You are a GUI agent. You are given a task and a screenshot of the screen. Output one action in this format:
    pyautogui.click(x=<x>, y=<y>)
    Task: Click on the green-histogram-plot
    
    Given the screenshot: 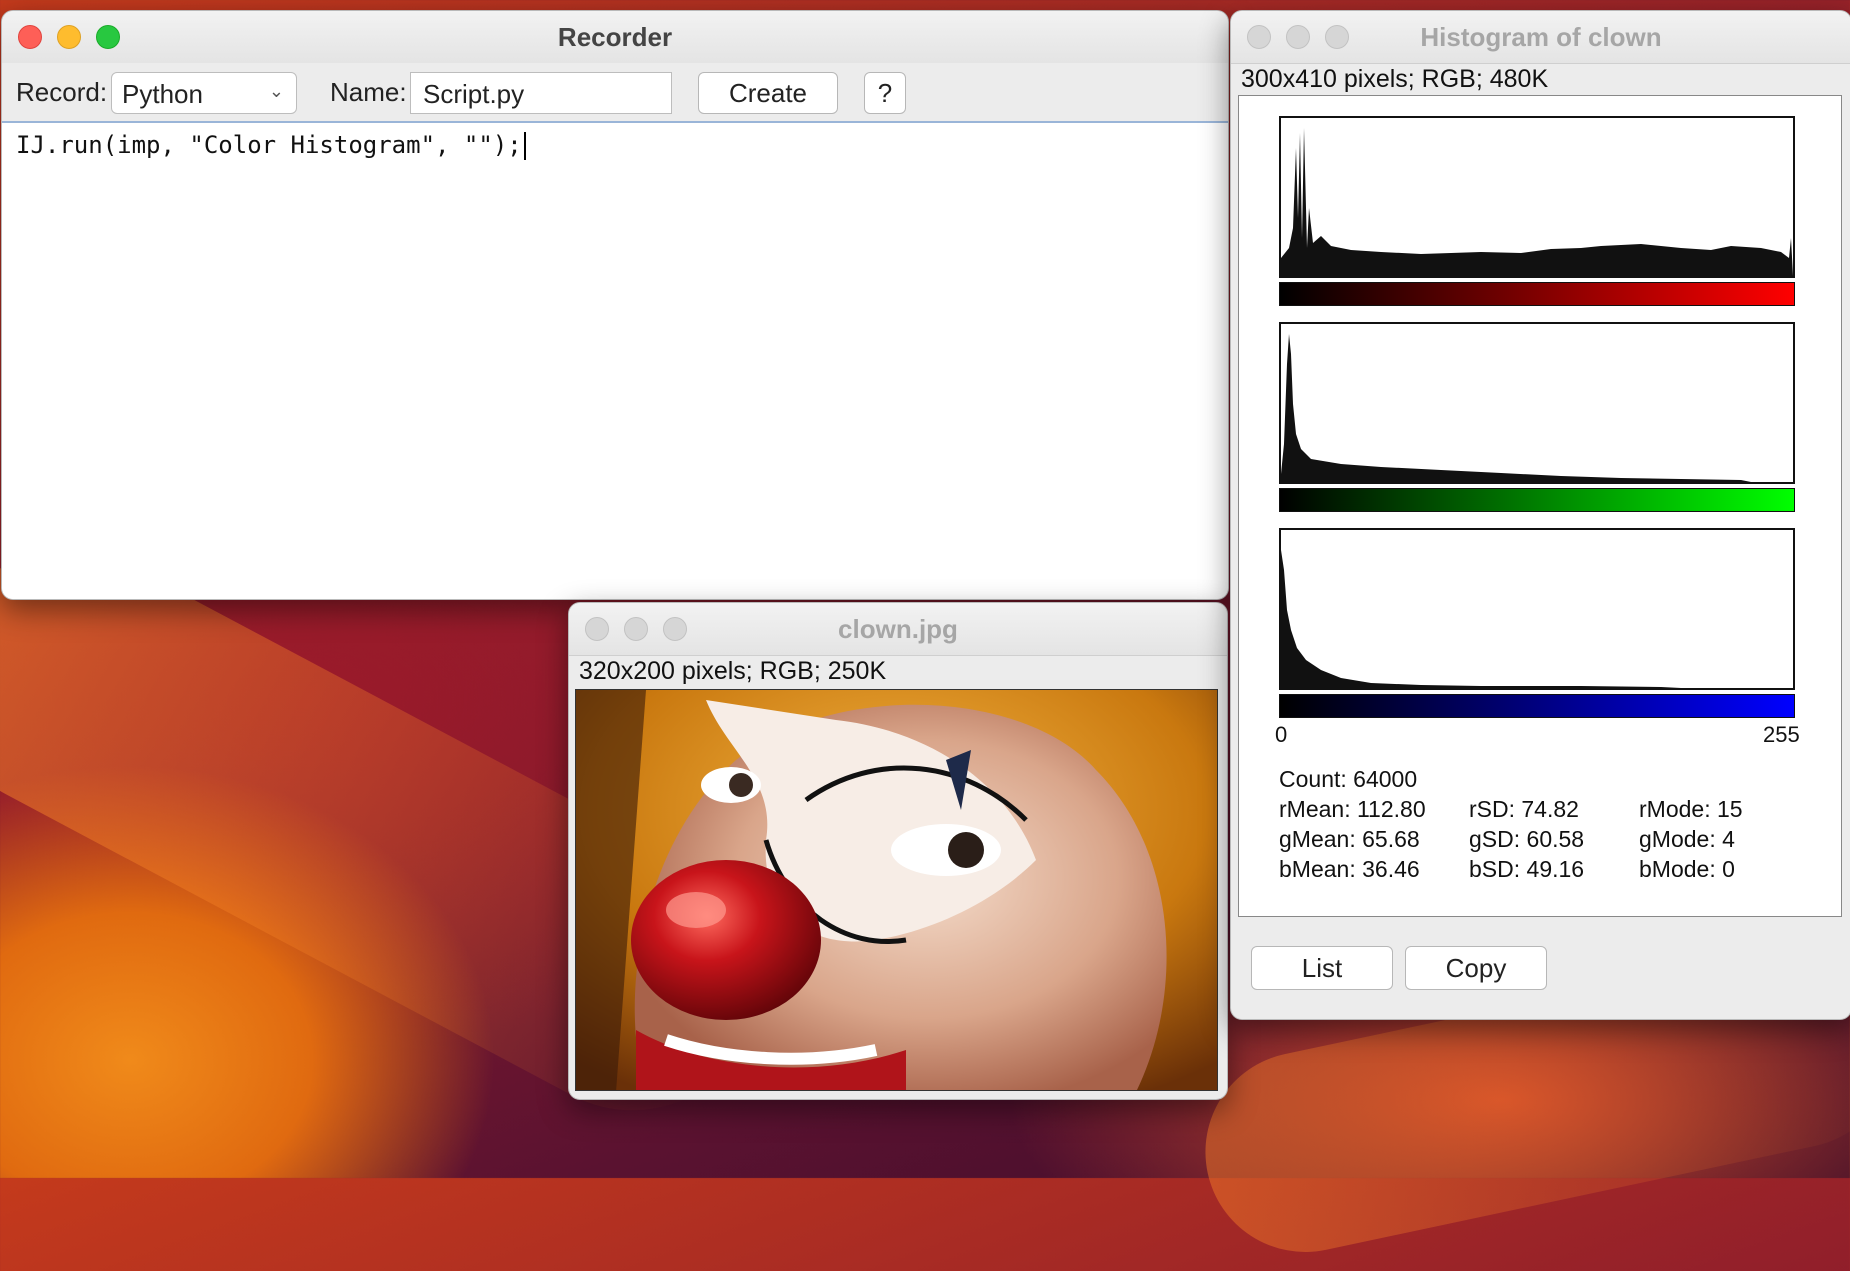 What is the action you would take?
    pyautogui.click(x=1537, y=403)
    